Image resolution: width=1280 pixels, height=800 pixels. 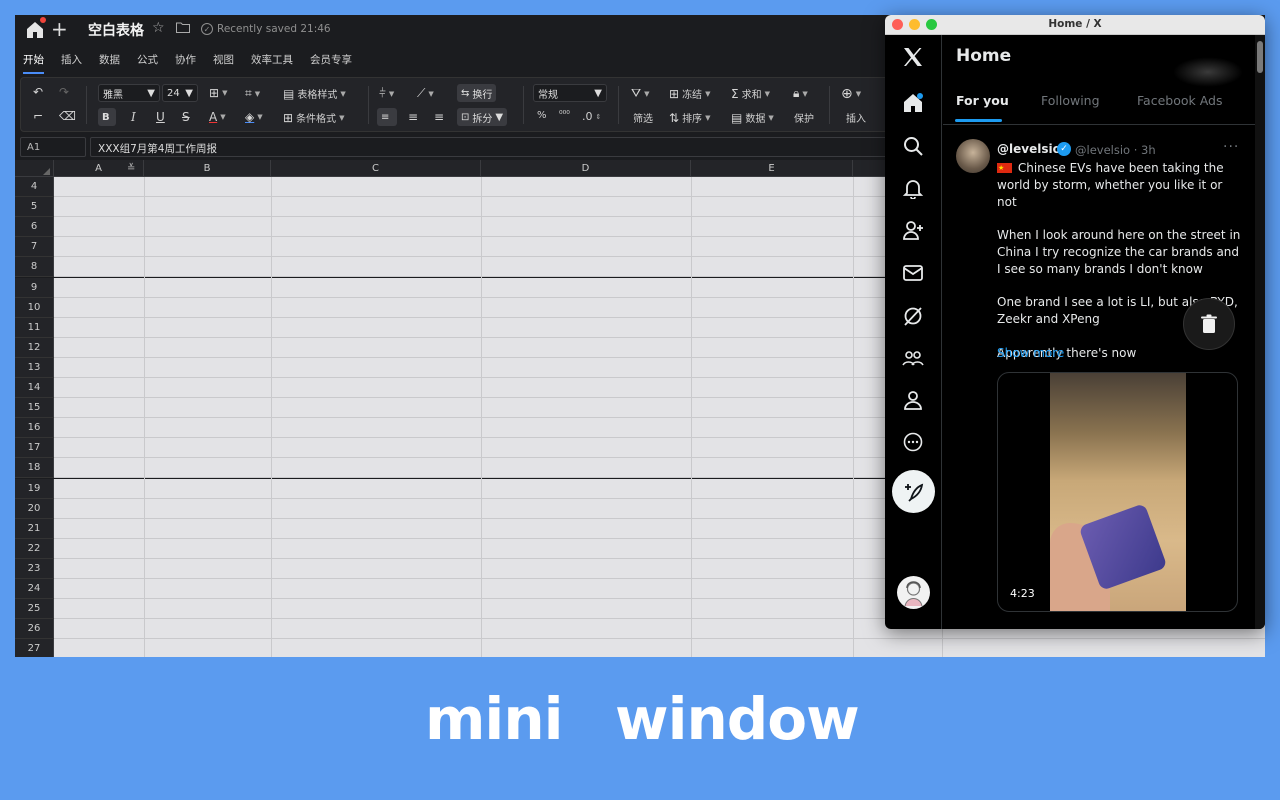 What do you see at coordinates (689, 94) in the screenshot?
I see `freeze-button: ⊞ 冻结 ▼` at bounding box center [689, 94].